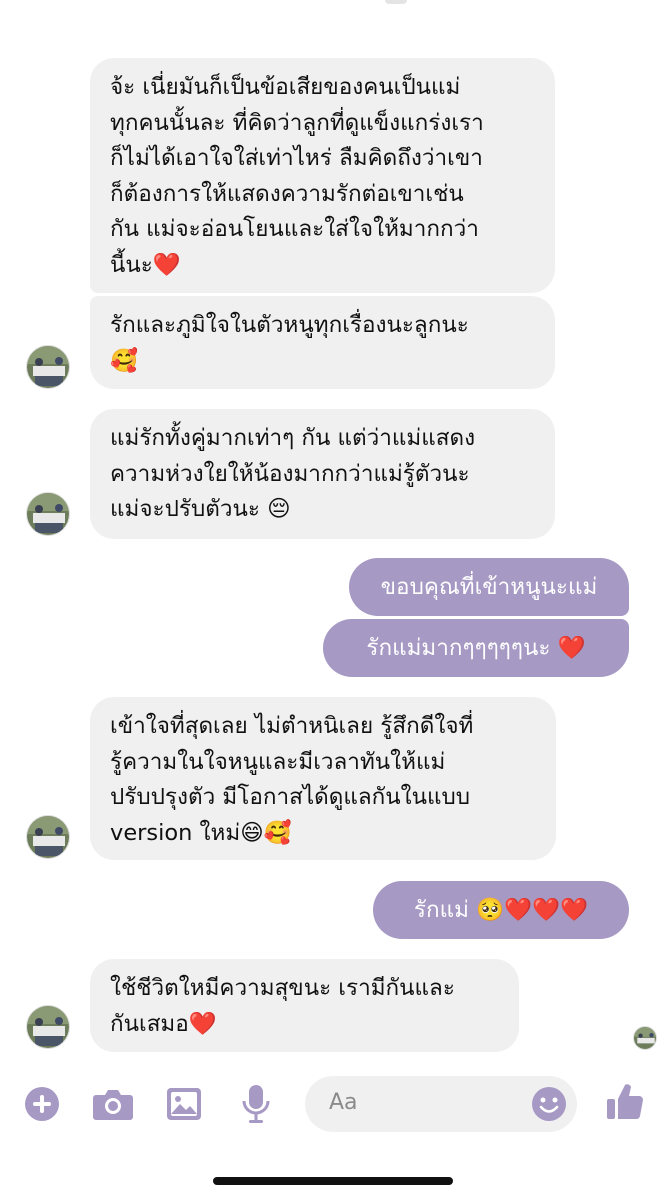  What do you see at coordinates (549, 1106) in the screenshot?
I see `emoji-icon` at bounding box center [549, 1106].